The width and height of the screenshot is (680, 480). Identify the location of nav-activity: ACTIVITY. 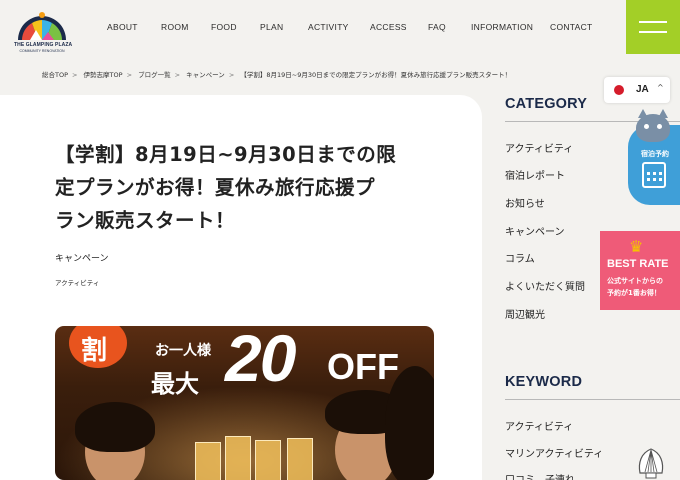
(328, 27).